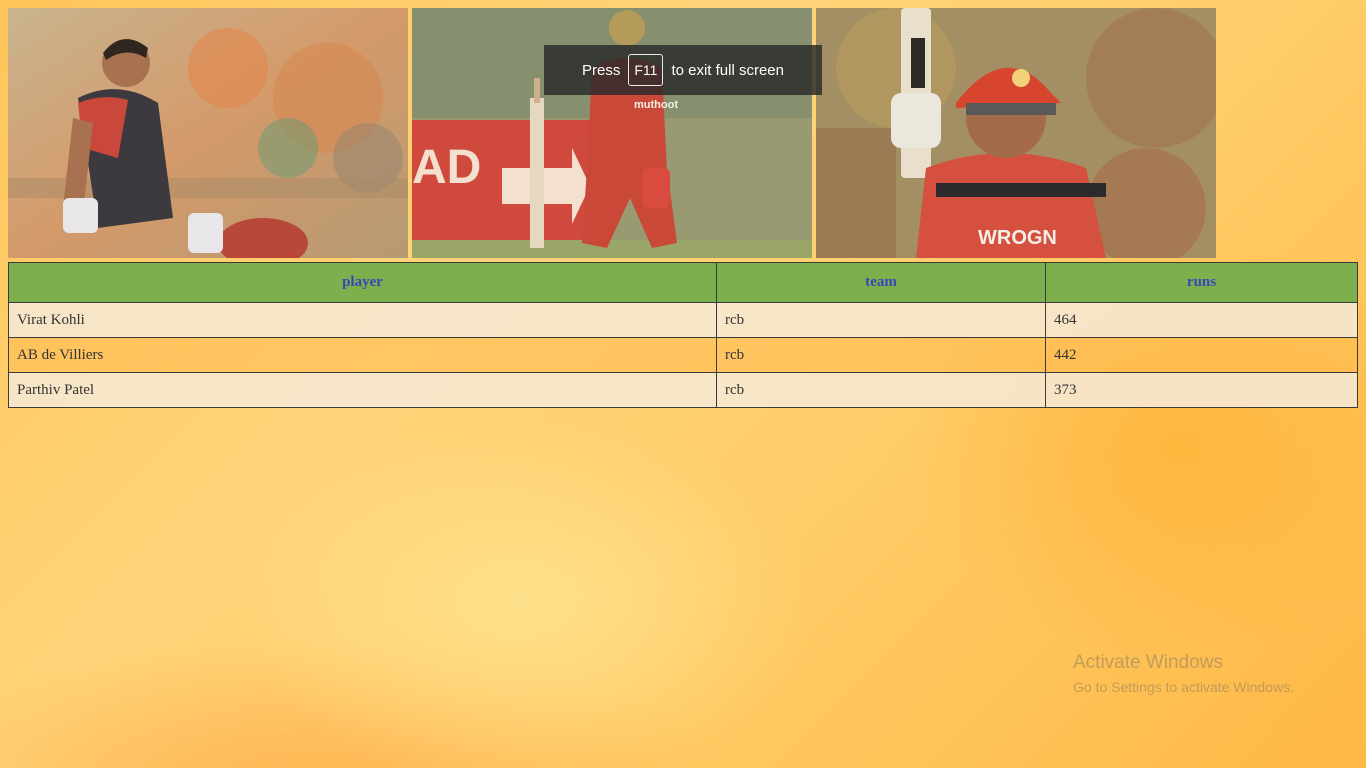  Describe the element at coordinates (656, 105) in the screenshot. I see `svg-text: muthoot` at that location.